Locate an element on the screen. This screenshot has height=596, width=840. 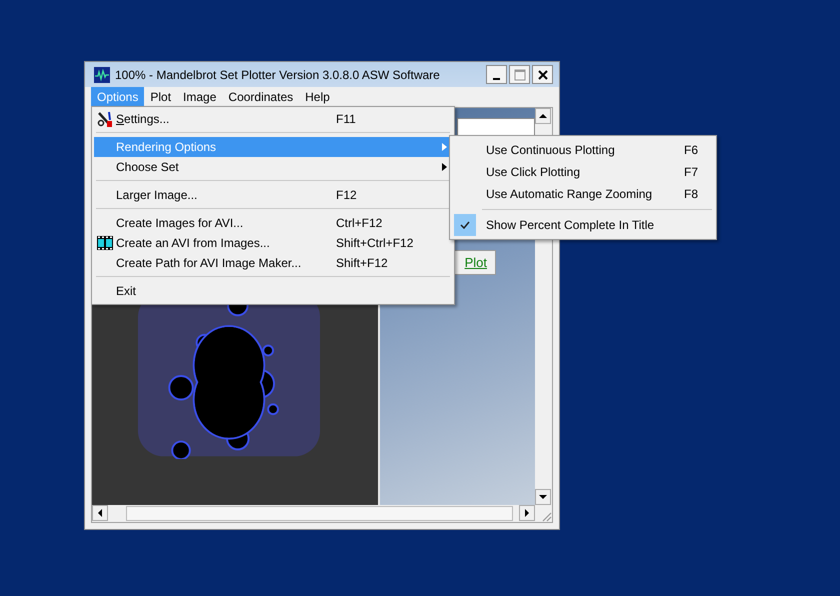
menu-entry-label: Use Automatic Range Zooming is located at coordinates (570, 194).